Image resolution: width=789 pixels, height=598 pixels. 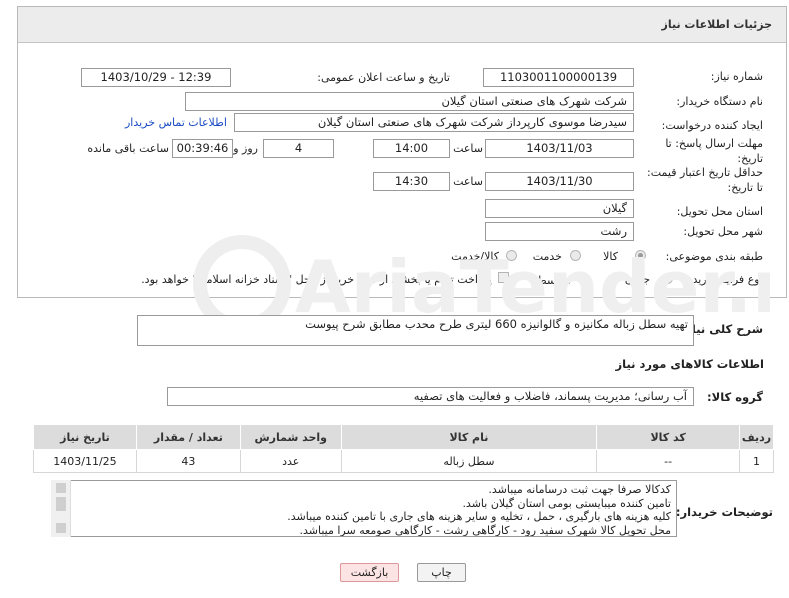 I want to click on table-row: 1403/11/25 43 عدد سطل زباله -- 1, so click(x=404, y=461).